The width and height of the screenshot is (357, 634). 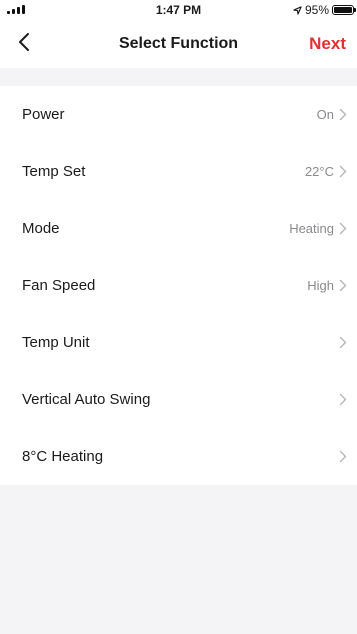 I want to click on function-item-power: Power On, so click(x=178, y=114).